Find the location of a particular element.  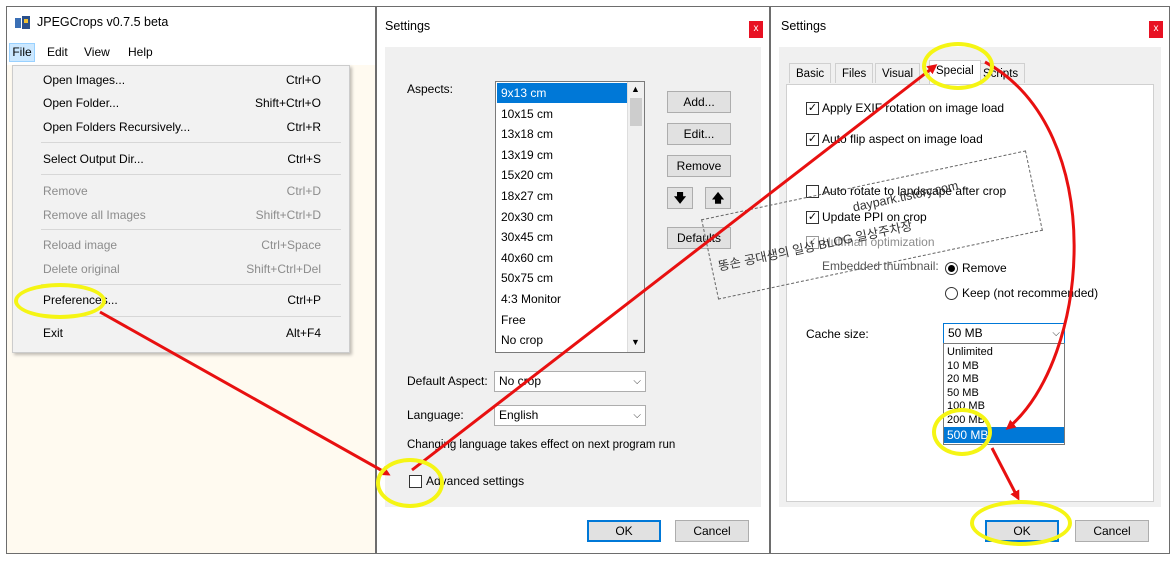

highlight-ok-button is located at coordinates (1021, 523).